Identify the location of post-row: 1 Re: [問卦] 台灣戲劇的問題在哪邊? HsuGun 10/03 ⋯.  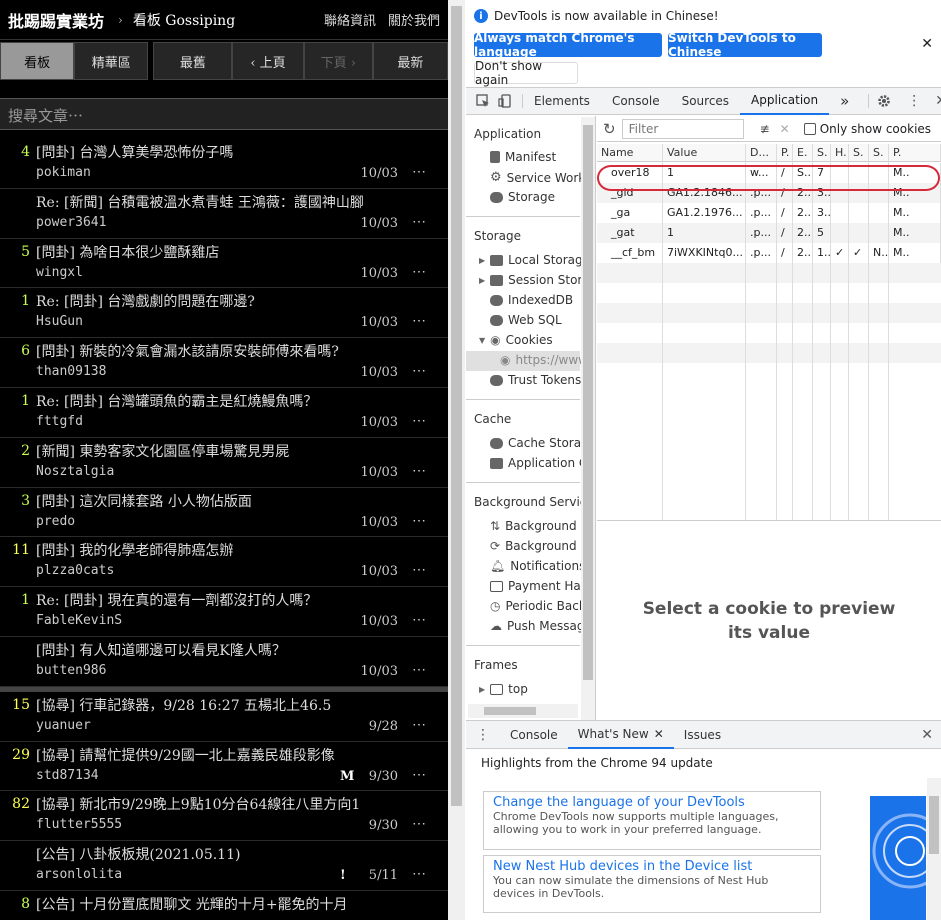
(224, 313).